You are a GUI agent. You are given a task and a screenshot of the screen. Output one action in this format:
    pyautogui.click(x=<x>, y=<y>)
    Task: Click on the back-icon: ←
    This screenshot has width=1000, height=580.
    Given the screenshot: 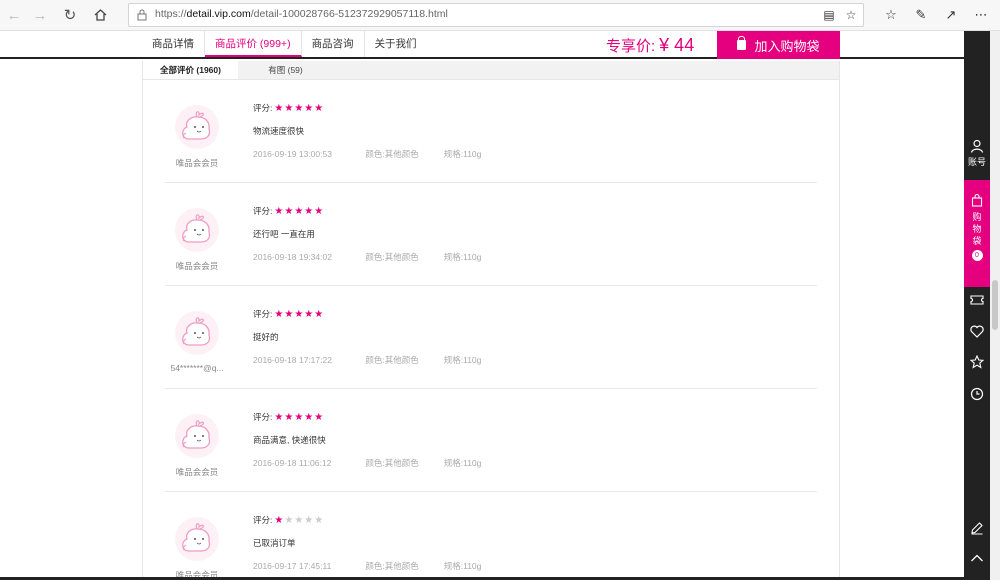 What is the action you would take?
    pyautogui.click(x=14, y=15)
    